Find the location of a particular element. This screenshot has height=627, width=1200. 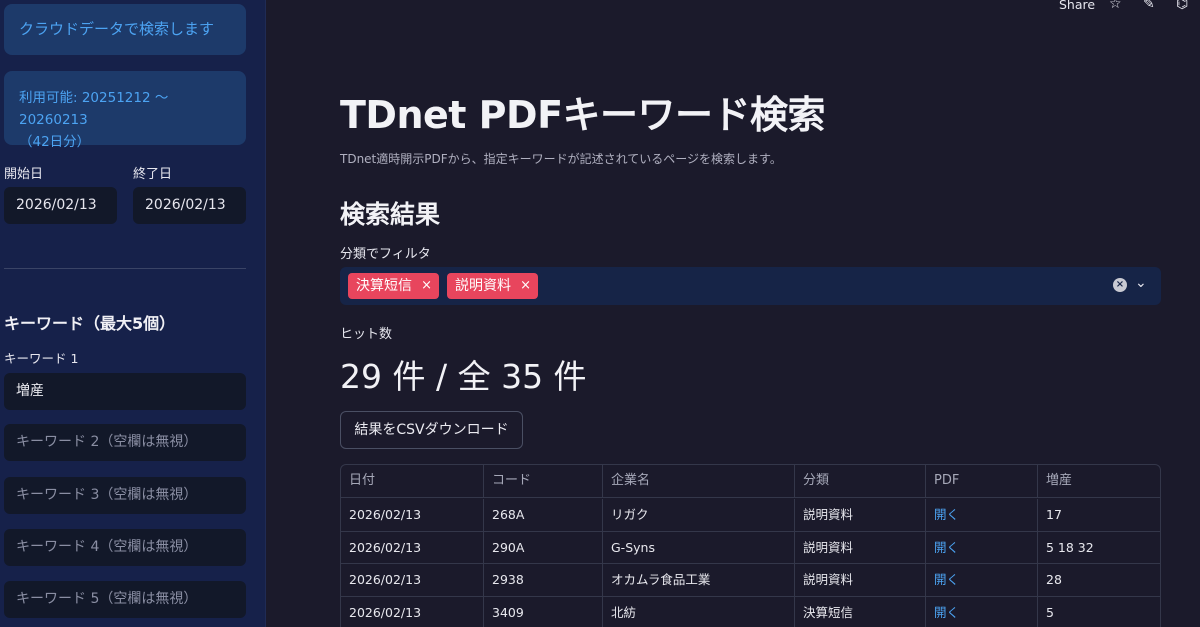

cell-code: 290A is located at coordinates (543, 547).